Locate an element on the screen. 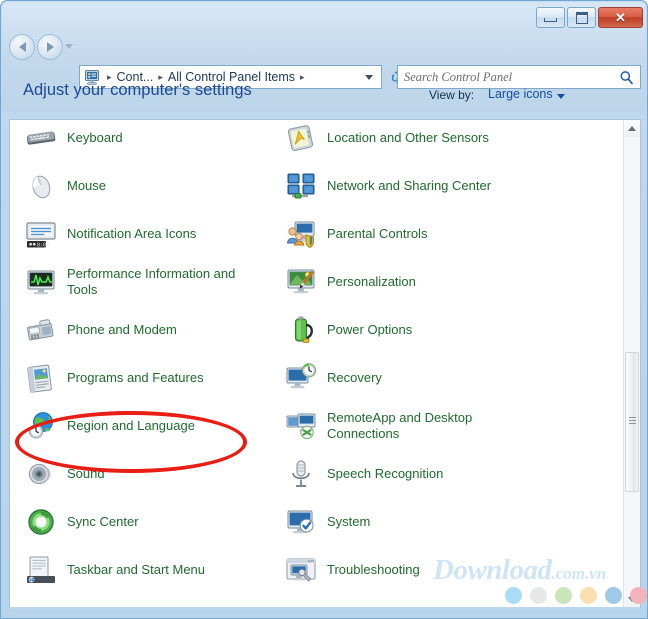 Image resolution: width=648 pixels, height=619 pixels. control-panel-item-speech-recognition: Speech Recognition is located at coordinates (453, 474).